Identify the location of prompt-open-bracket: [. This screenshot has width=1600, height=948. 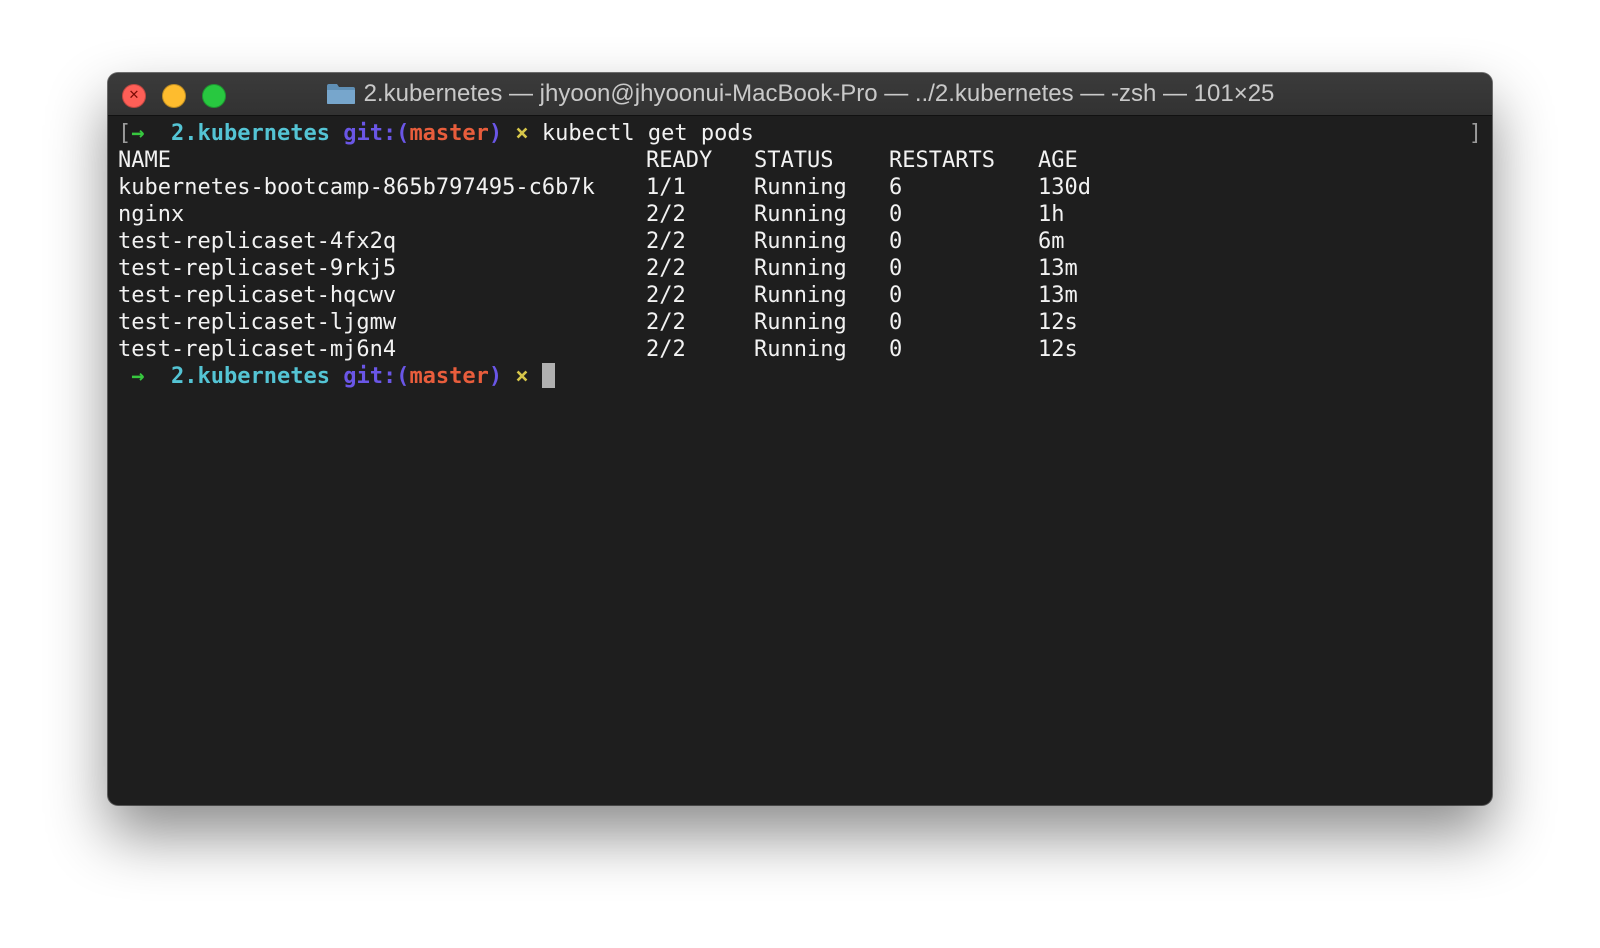
(125, 133).